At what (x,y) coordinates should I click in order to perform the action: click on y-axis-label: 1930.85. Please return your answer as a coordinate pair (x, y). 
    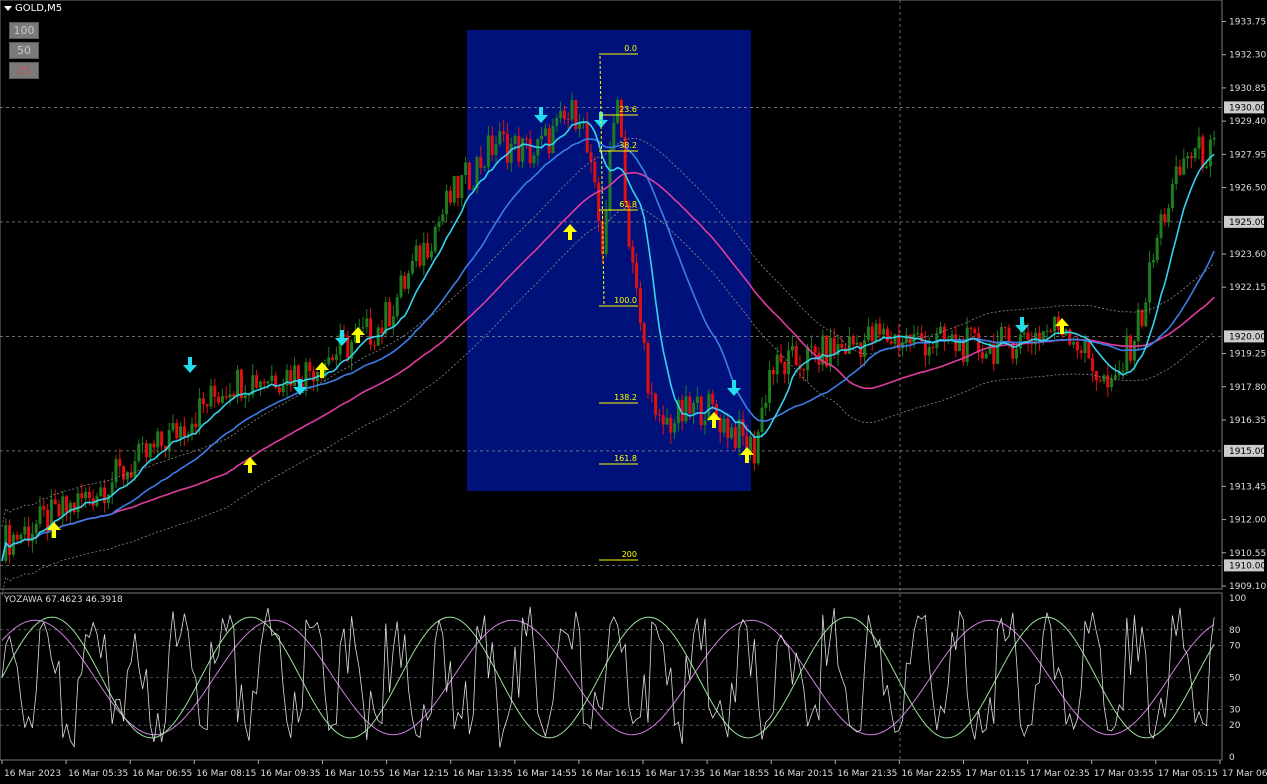
    Looking at the image, I should click on (1247, 89).